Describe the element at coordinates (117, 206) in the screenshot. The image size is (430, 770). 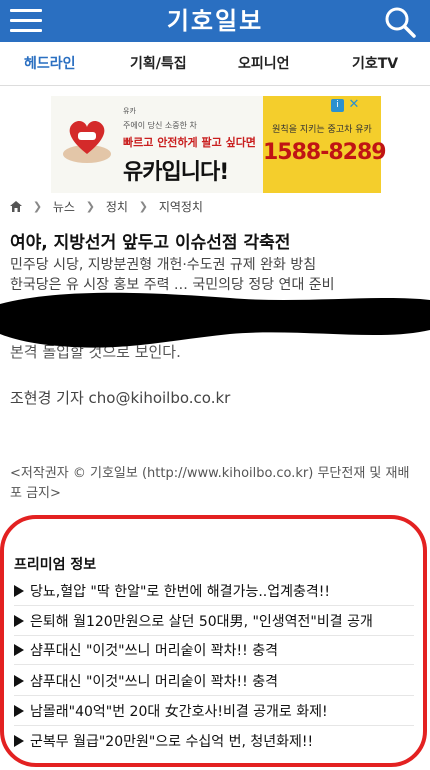
I see `breadcrumb-politics: 정치` at that location.